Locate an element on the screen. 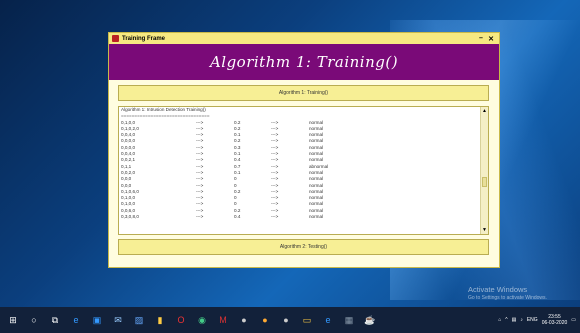 This screenshot has height=333, width=580. app-icon-3: ● is located at coordinates (286, 320).